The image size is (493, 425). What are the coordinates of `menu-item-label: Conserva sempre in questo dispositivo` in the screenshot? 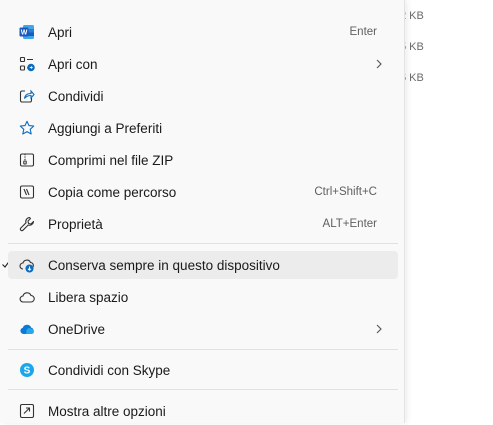 It's located at (164, 265).